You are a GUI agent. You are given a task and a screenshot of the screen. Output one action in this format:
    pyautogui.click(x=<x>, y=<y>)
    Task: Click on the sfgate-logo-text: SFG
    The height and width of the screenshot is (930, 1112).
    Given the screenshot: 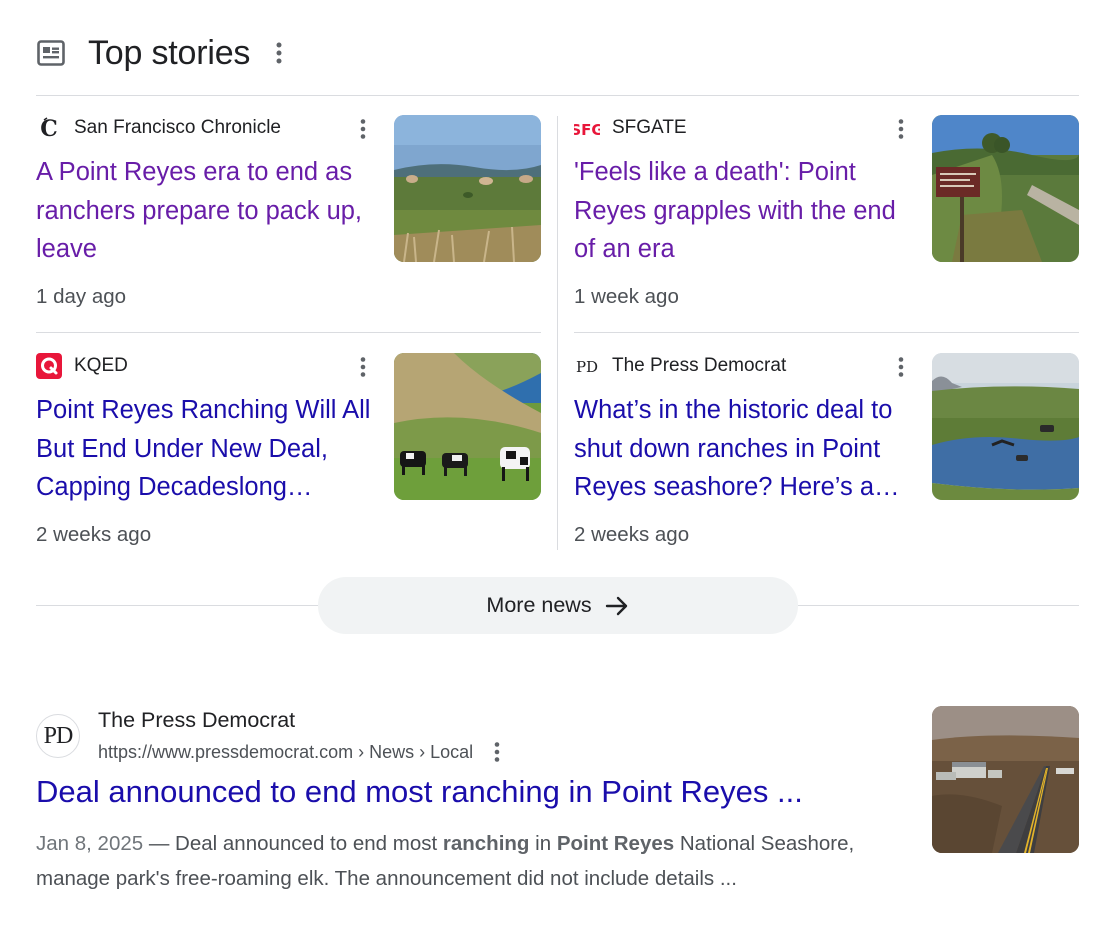 What is the action you would take?
    pyautogui.click(x=587, y=130)
    